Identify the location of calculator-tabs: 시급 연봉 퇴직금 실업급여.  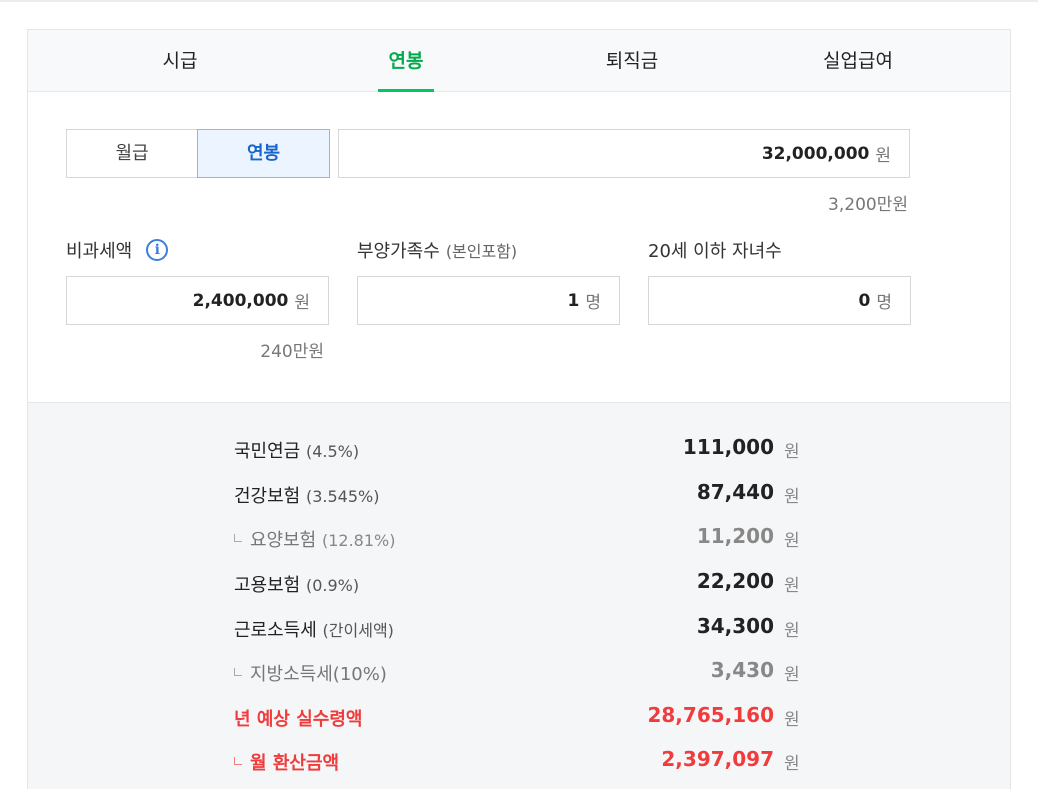
(519, 61).